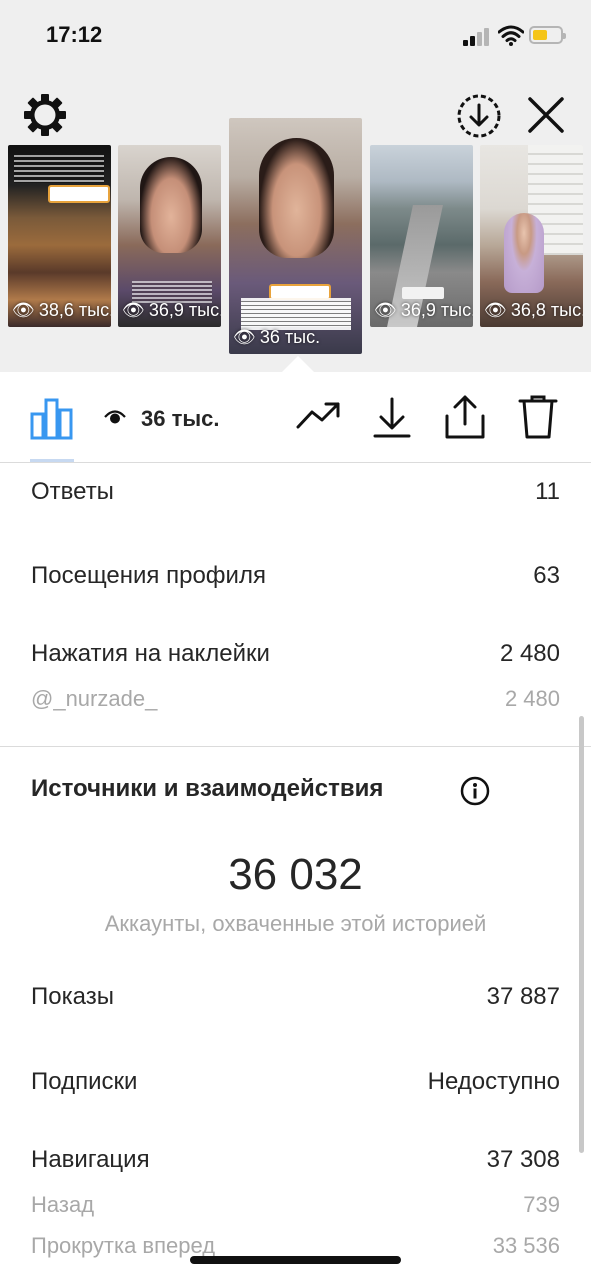 This screenshot has height=1280, width=591. I want to click on replies-row: Ответы 11, so click(295, 492).